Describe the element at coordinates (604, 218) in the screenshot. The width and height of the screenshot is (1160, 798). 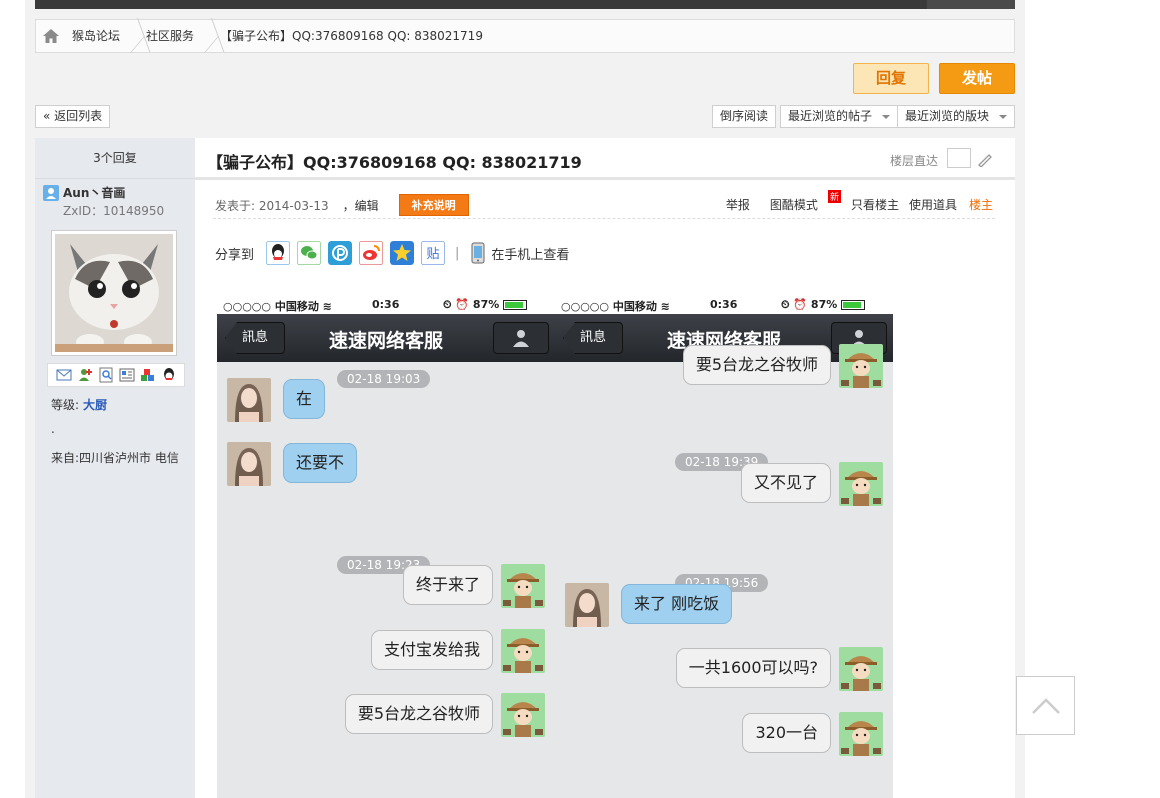
I see `meta-divider` at that location.